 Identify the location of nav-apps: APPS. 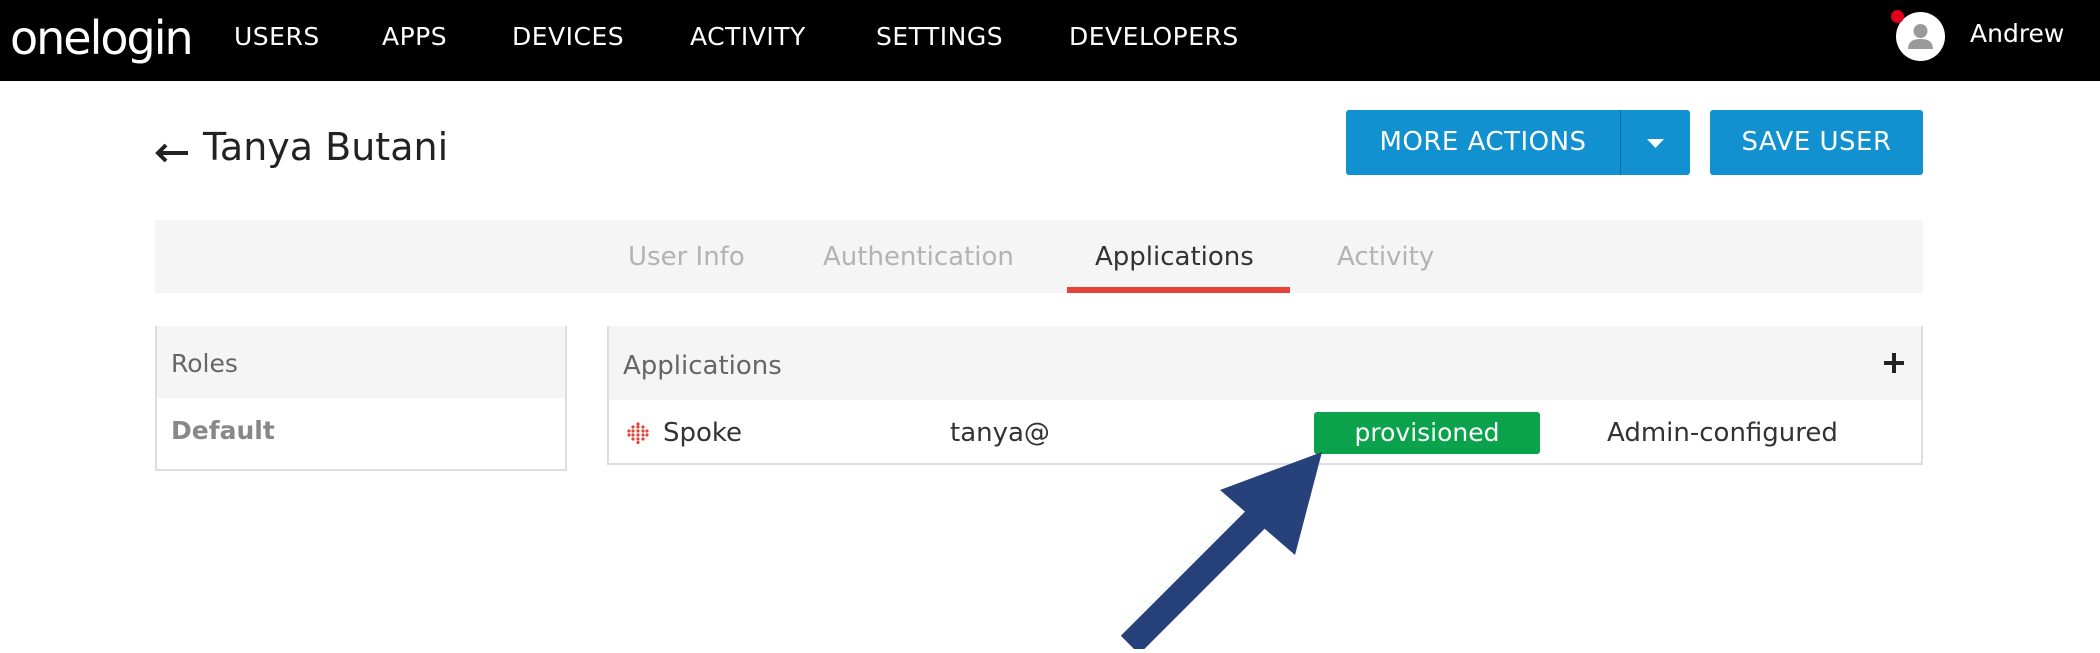
(414, 37).